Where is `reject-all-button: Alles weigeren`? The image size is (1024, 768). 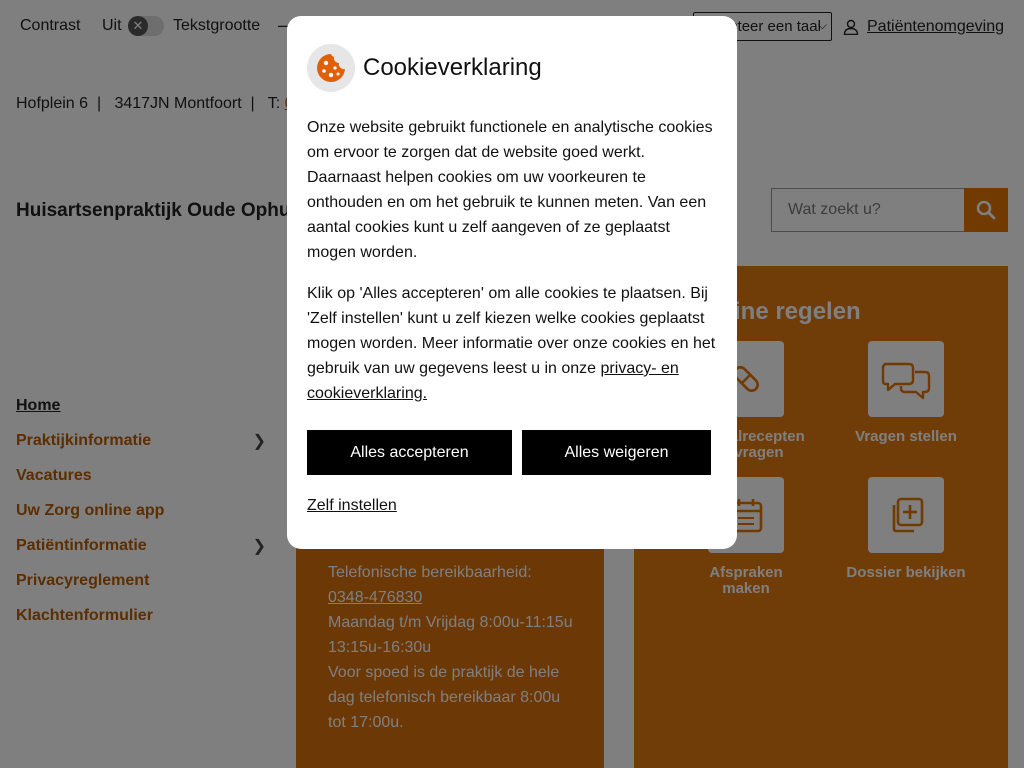 reject-all-button: Alles weigeren is located at coordinates (616, 452).